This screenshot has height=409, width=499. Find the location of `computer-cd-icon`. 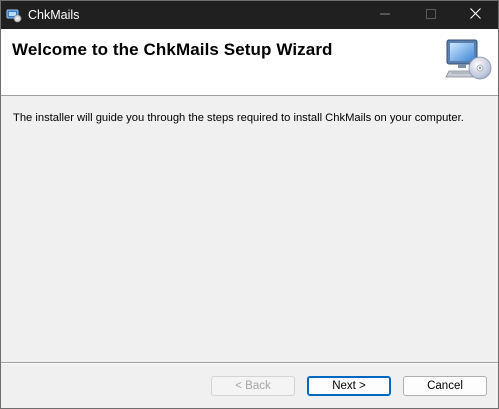

computer-cd-icon is located at coordinates (468, 61).